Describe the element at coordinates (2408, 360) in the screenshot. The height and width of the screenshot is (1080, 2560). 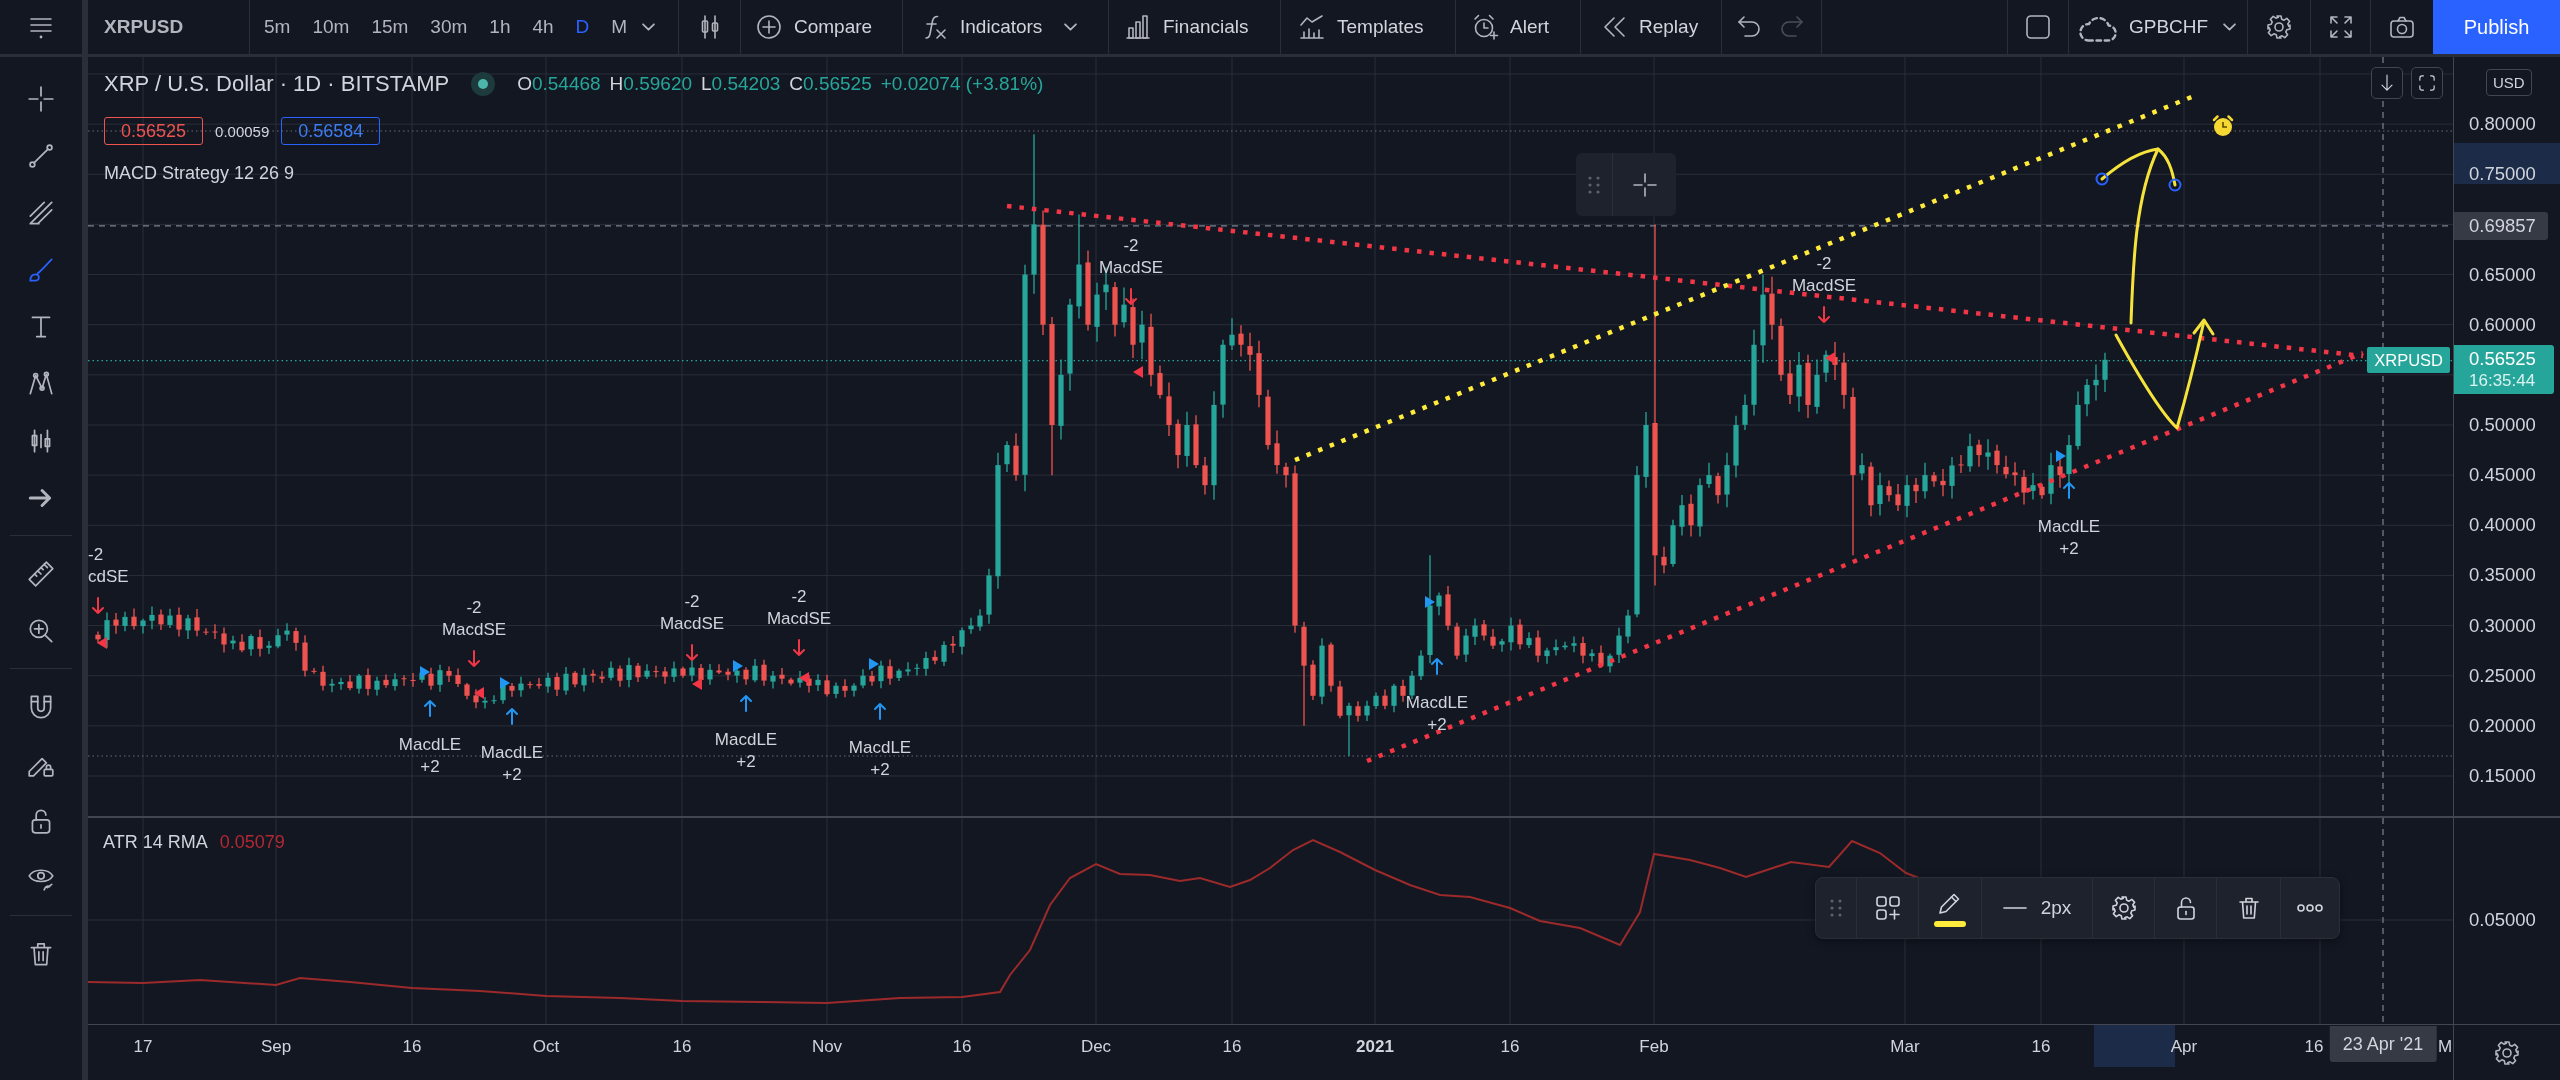
I see `symbol-tag: XRPUSD` at that location.